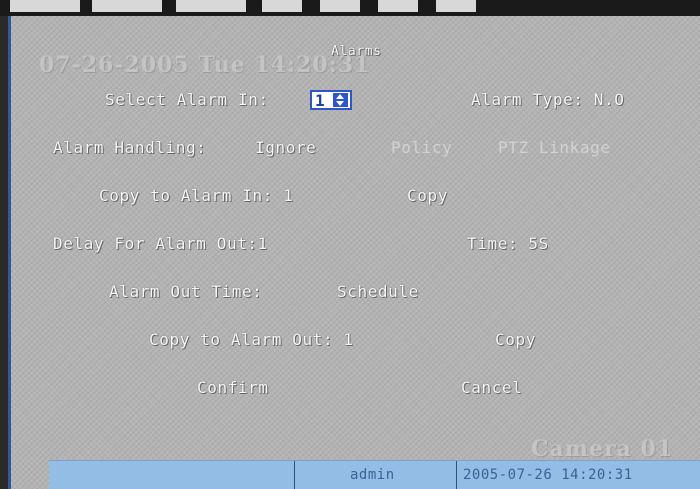 The width and height of the screenshot is (700, 489). Describe the element at coordinates (548, 475) in the screenshot. I see `status-datetime: 2005-07-26 14:20:31` at that location.